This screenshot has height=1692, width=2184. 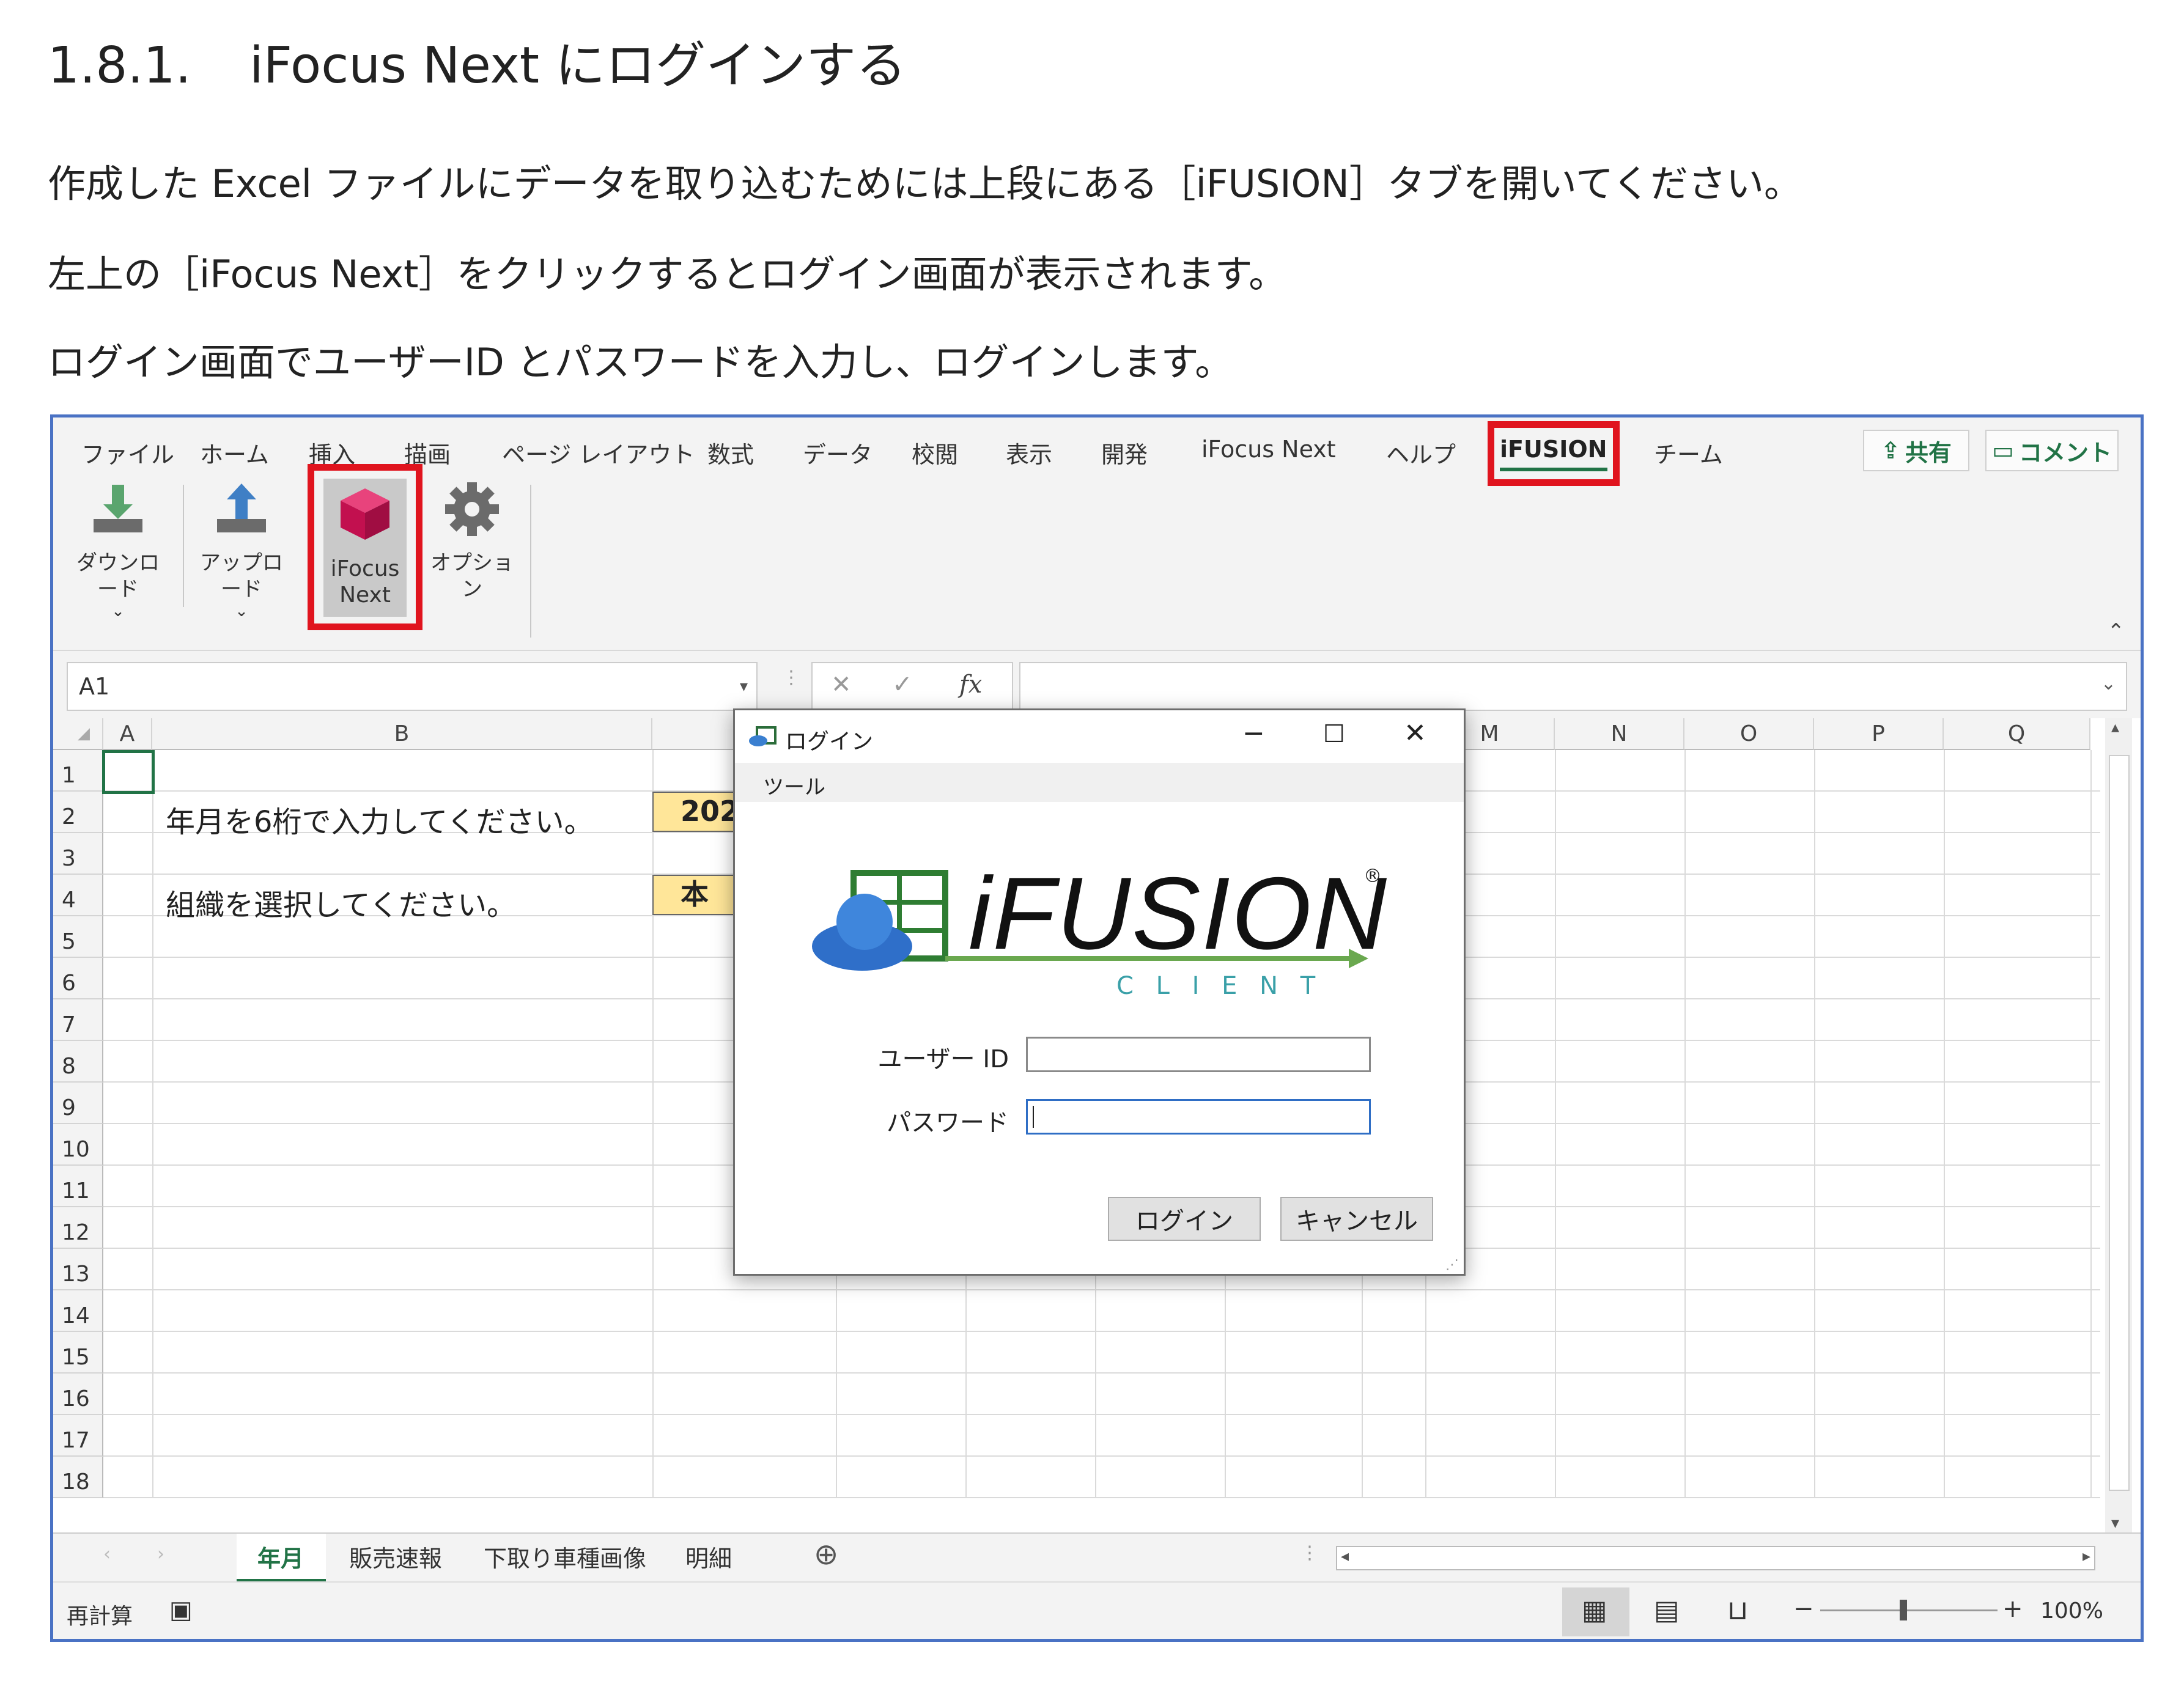 What do you see at coordinates (837, 452) in the screenshot?
I see `tab-data: データ` at bounding box center [837, 452].